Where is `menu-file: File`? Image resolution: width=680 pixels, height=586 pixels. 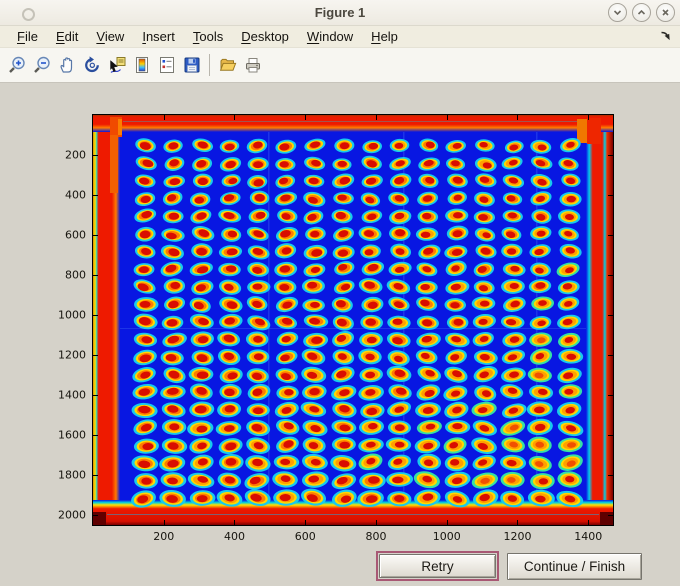
menu-file: File is located at coordinates (27, 37).